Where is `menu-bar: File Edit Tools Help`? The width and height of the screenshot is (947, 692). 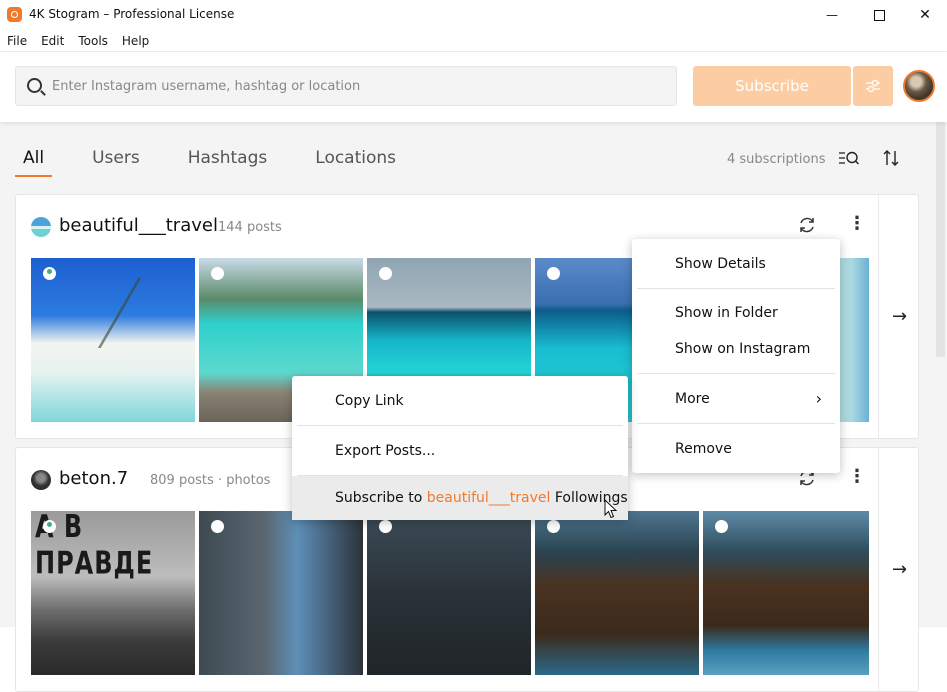
menu-bar: File Edit Tools Help is located at coordinates (473, 41).